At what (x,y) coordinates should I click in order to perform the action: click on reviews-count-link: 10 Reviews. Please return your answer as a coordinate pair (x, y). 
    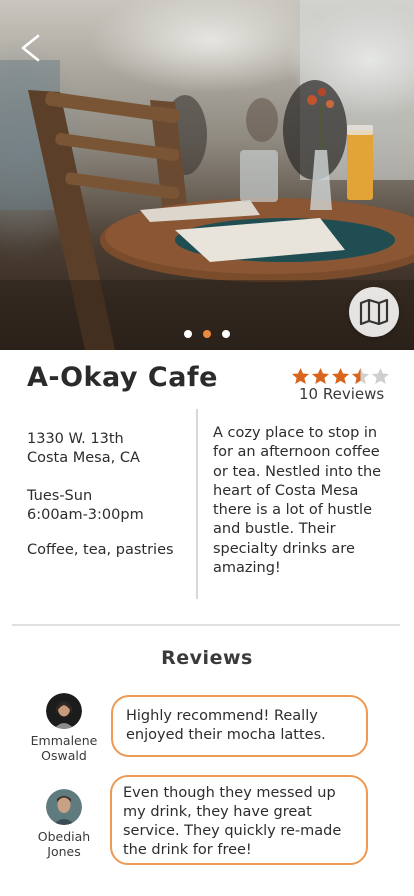
    Looking at the image, I should click on (341, 394).